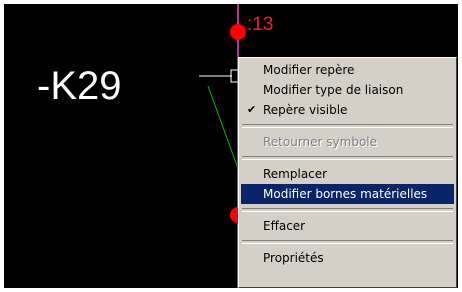  What do you see at coordinates (309, 70) in the screenshot?
I see `menu-item-label: Modifier repère` at bounding box center [309, 70].